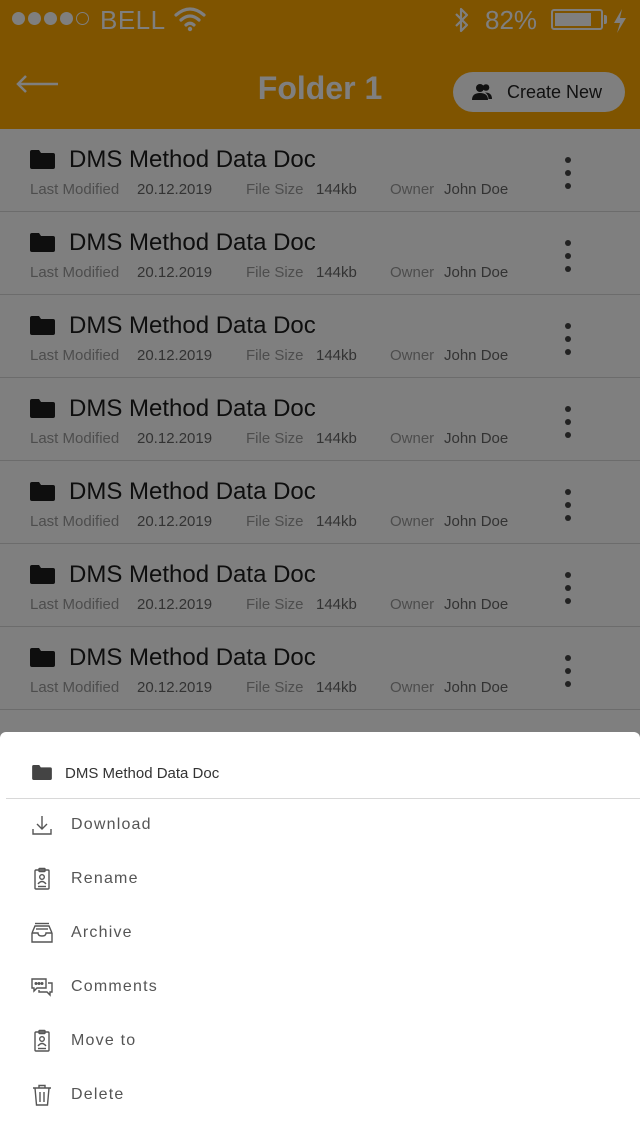 The width and height of the screenshot is (640, 1136). I want to click on sheet-title: DMS Method Data Doc, so click(142, 773).